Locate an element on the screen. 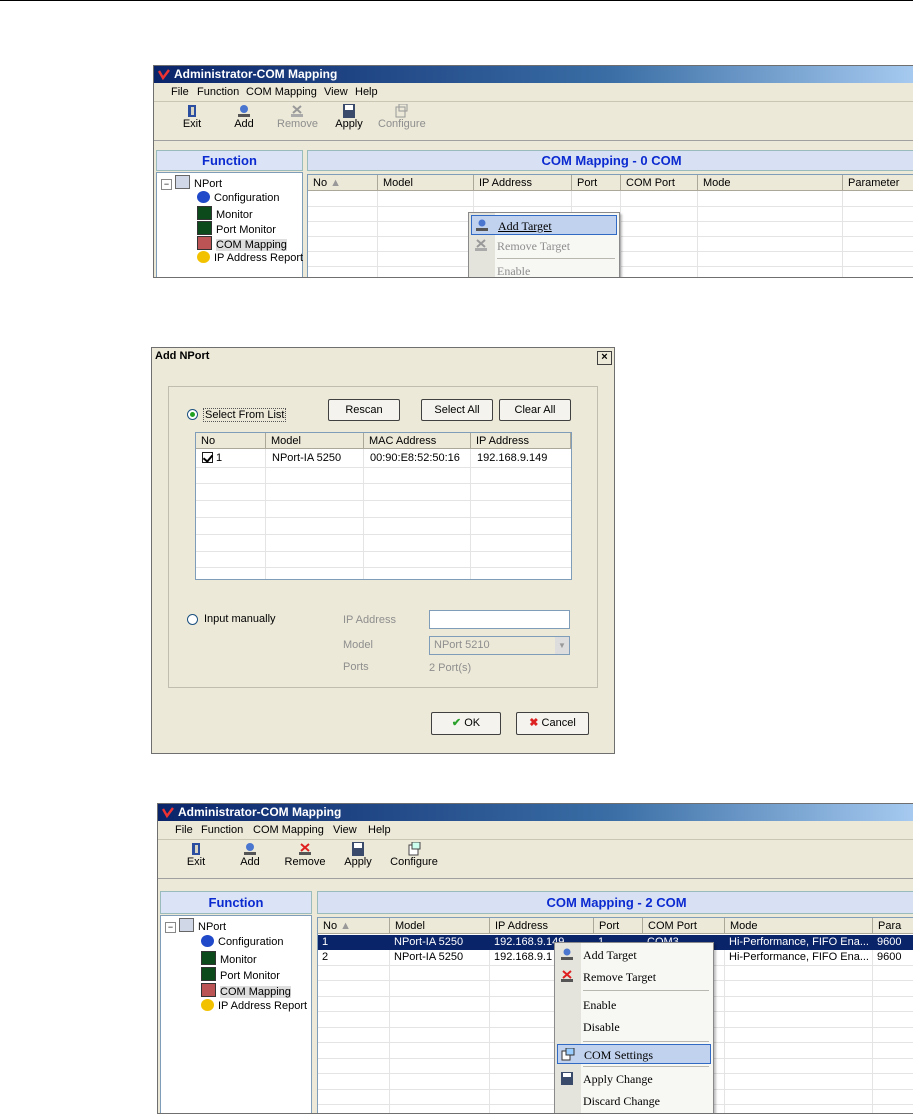 The image size is (913, 1114). row-model: NPort-IA 5250 is located at coordinates (429, 942).